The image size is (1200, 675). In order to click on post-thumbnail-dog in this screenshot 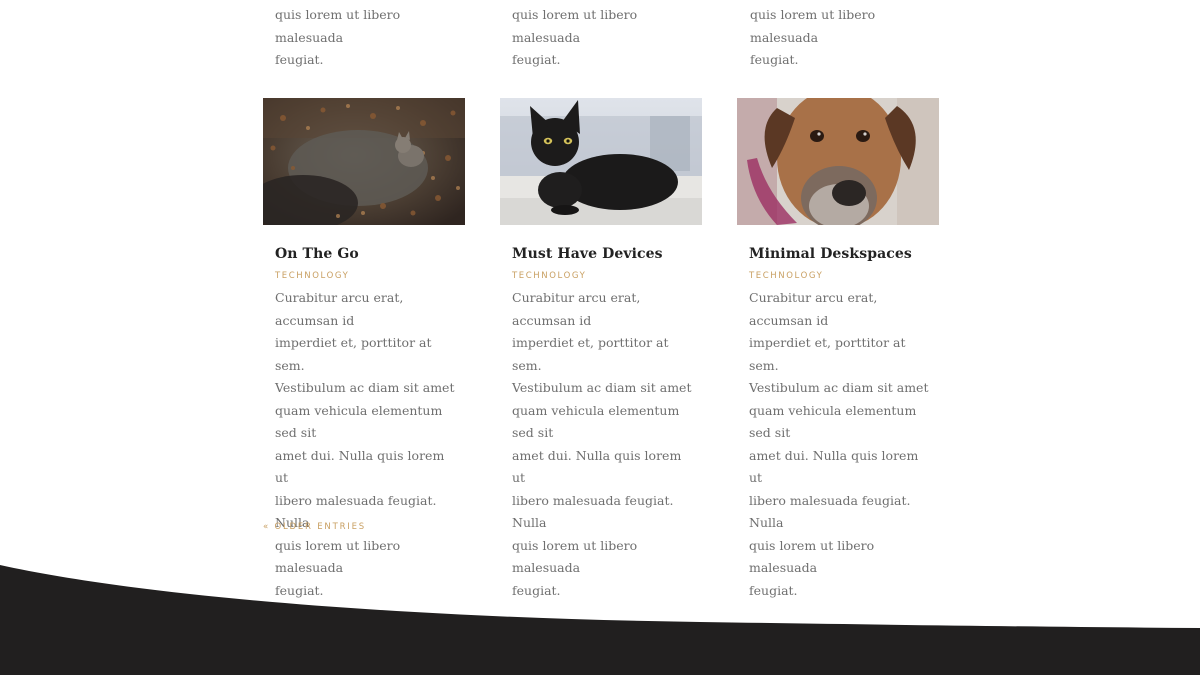, I will do `click(838, 161)`.